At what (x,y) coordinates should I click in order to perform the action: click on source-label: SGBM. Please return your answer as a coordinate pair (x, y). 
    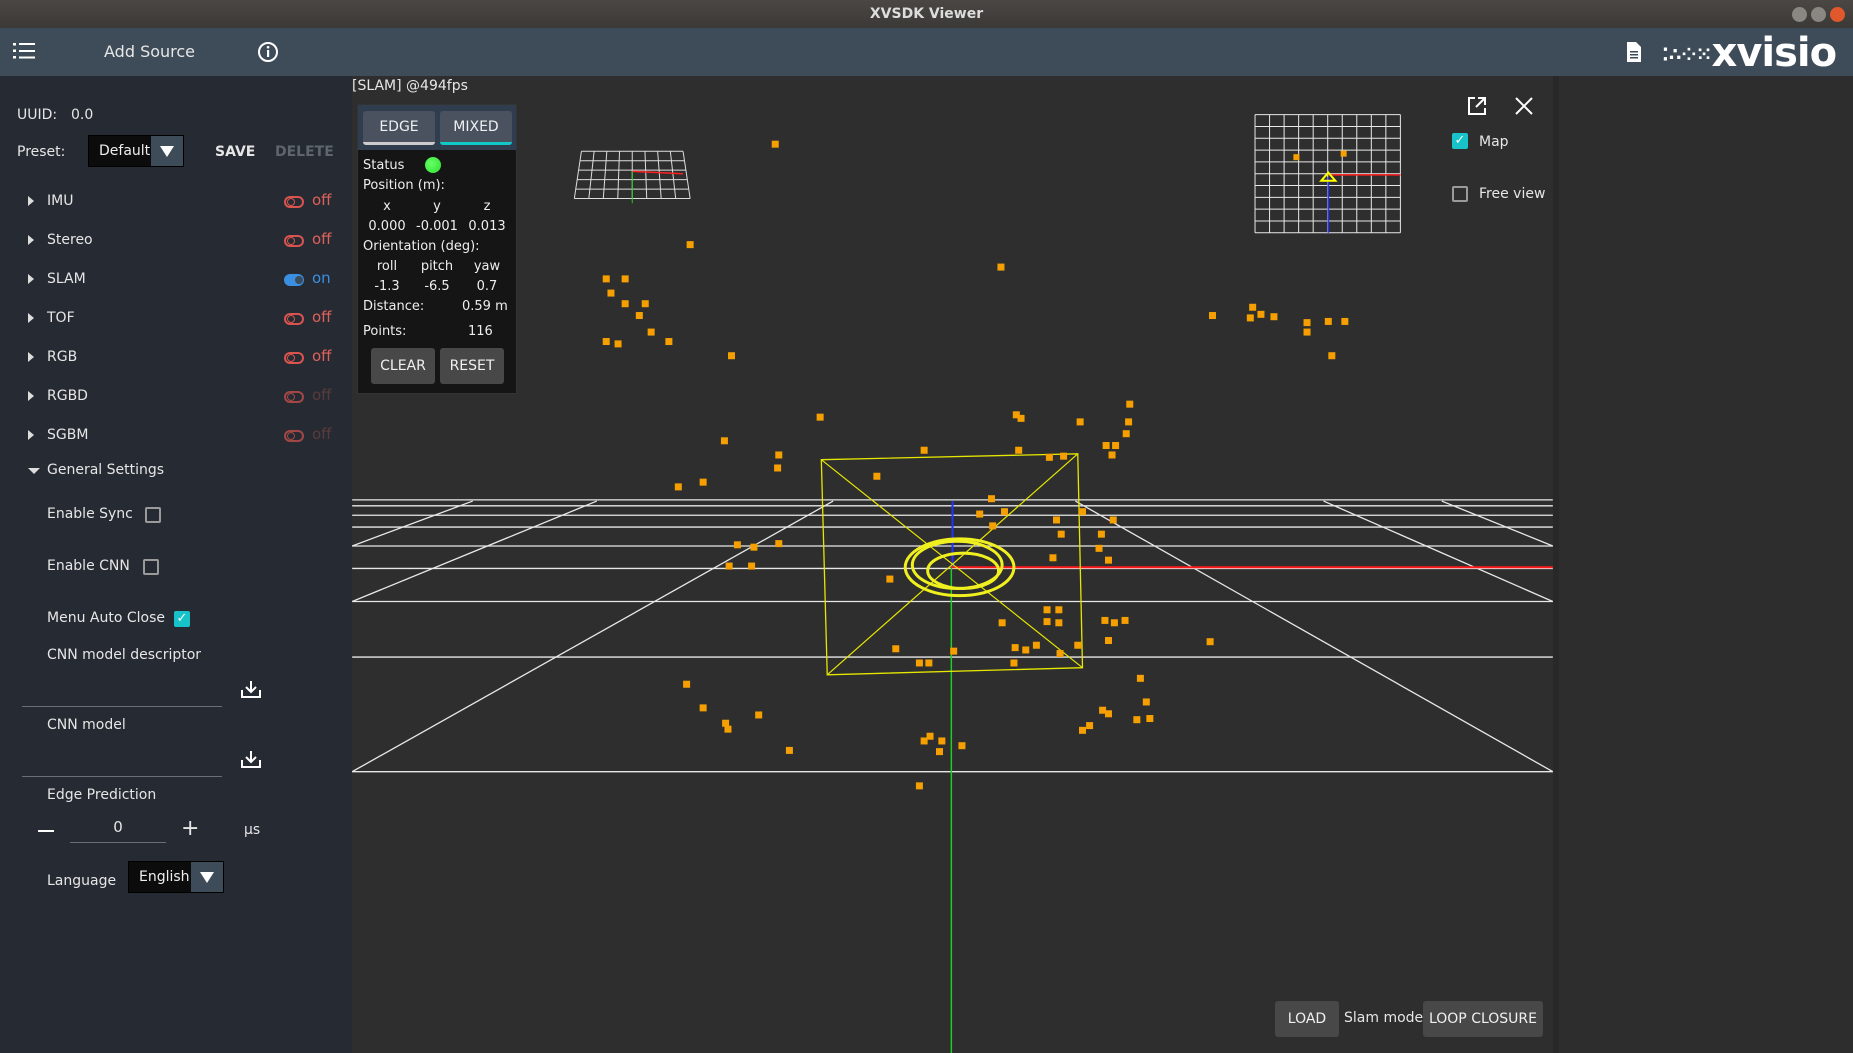
    Looking at the image, I should click on (68, 435).